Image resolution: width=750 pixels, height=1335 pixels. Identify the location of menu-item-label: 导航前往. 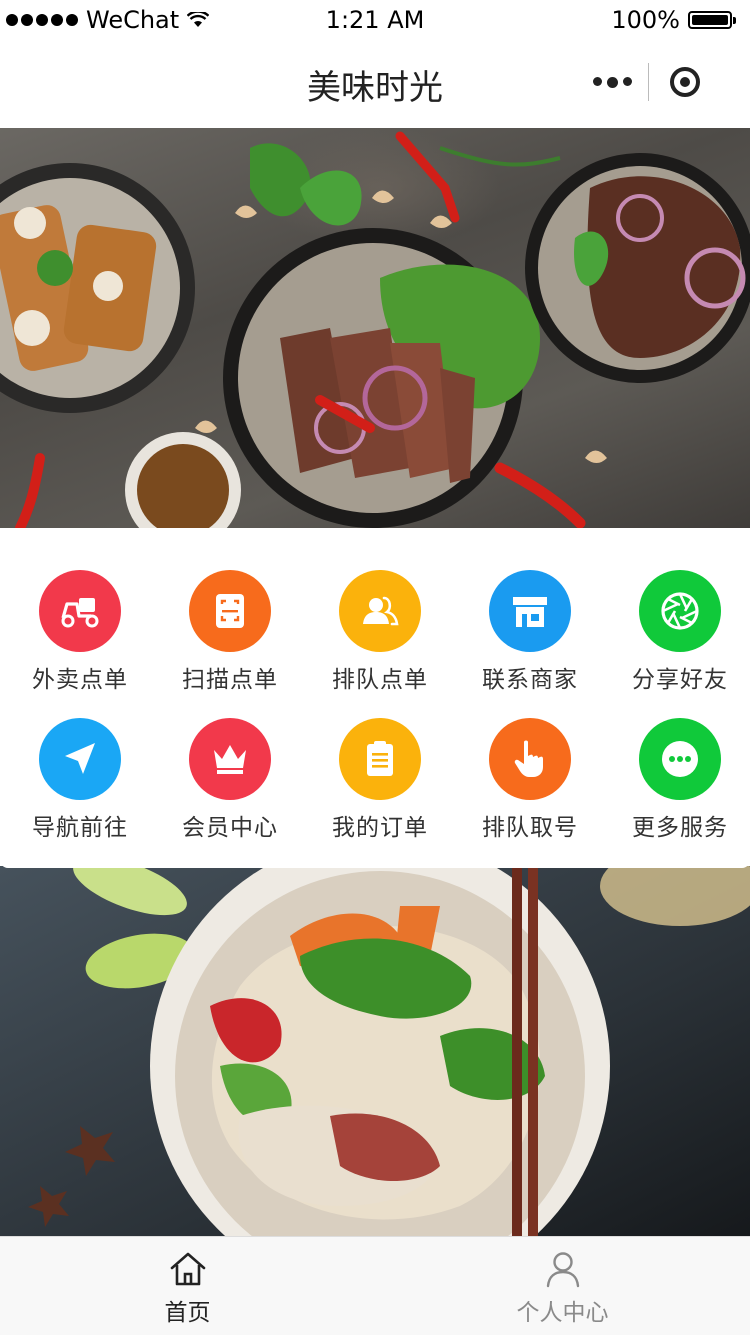
(80, 828).